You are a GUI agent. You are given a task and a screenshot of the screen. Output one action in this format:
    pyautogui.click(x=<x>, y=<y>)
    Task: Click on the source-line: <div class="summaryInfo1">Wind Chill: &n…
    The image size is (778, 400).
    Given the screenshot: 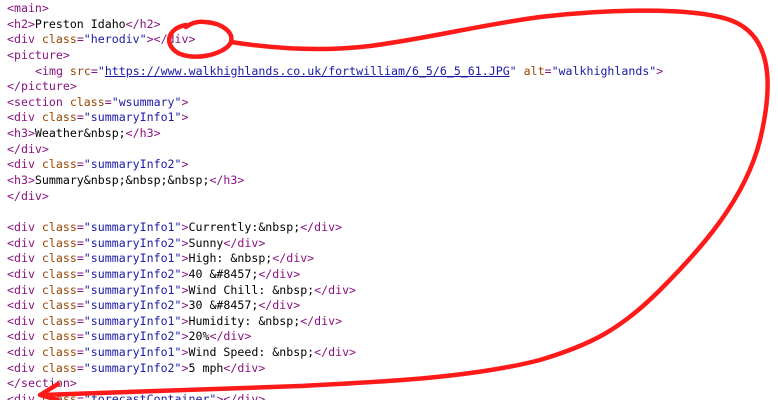 What is the action you would take?
    pyautogui.click(x=335, y=291)
    